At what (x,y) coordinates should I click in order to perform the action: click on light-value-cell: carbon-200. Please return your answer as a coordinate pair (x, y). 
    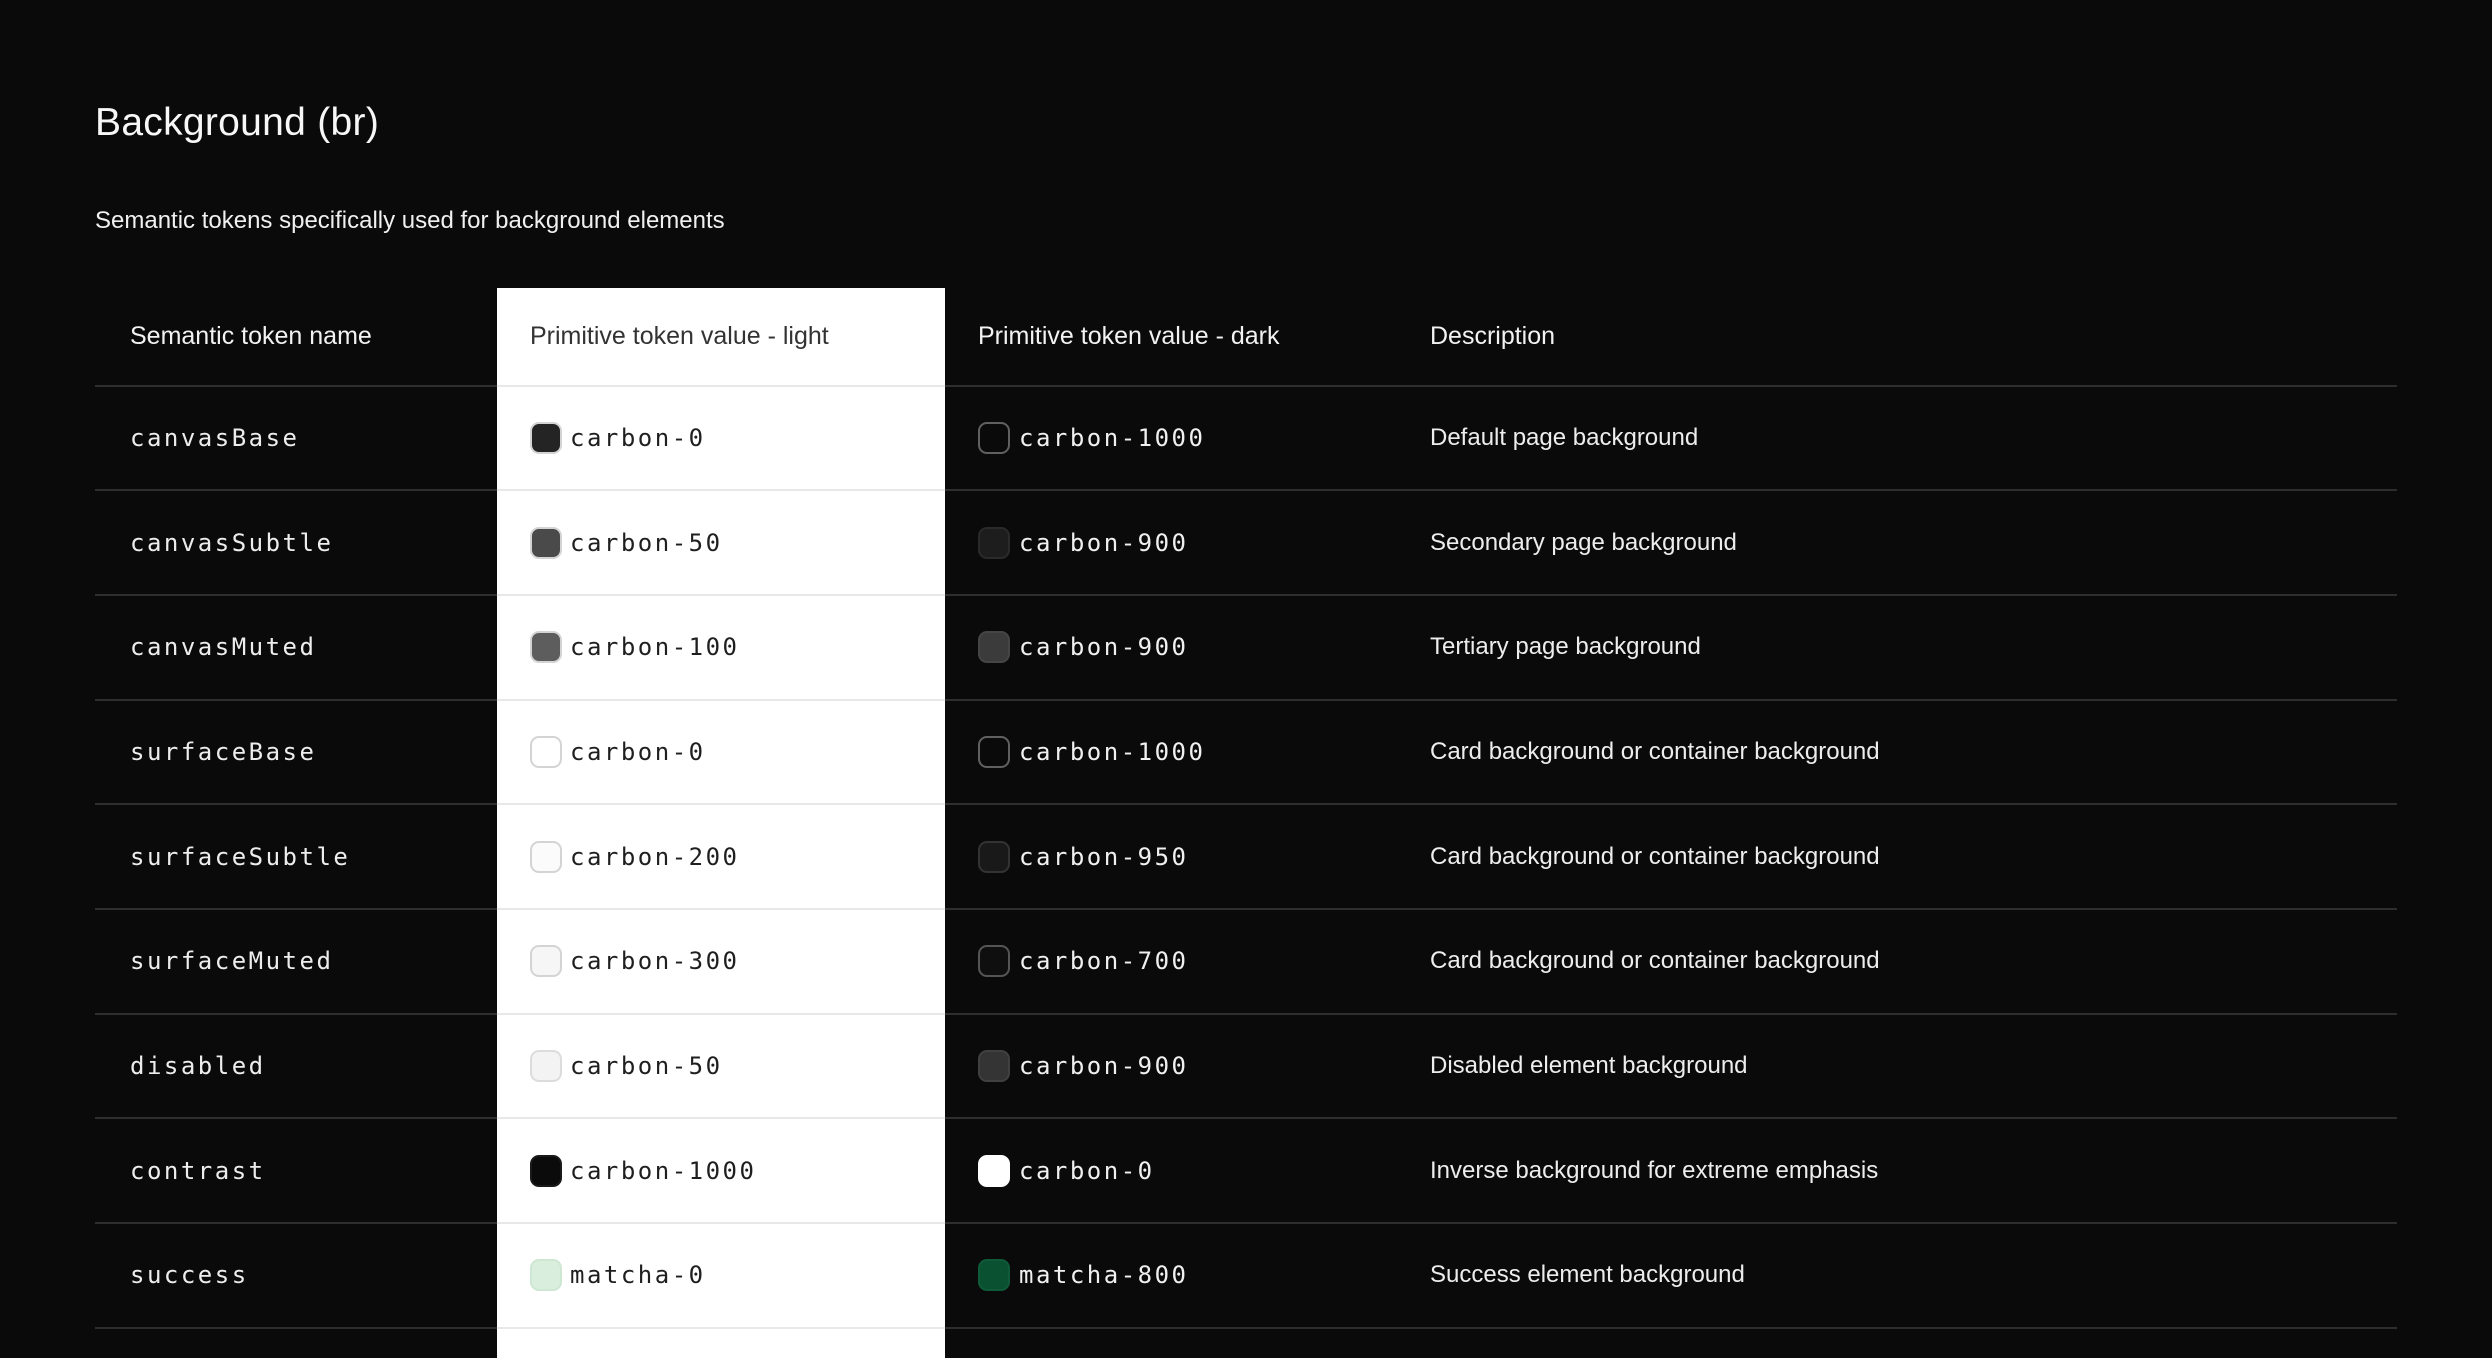
    Looking at the image, I should click on (721, 856).